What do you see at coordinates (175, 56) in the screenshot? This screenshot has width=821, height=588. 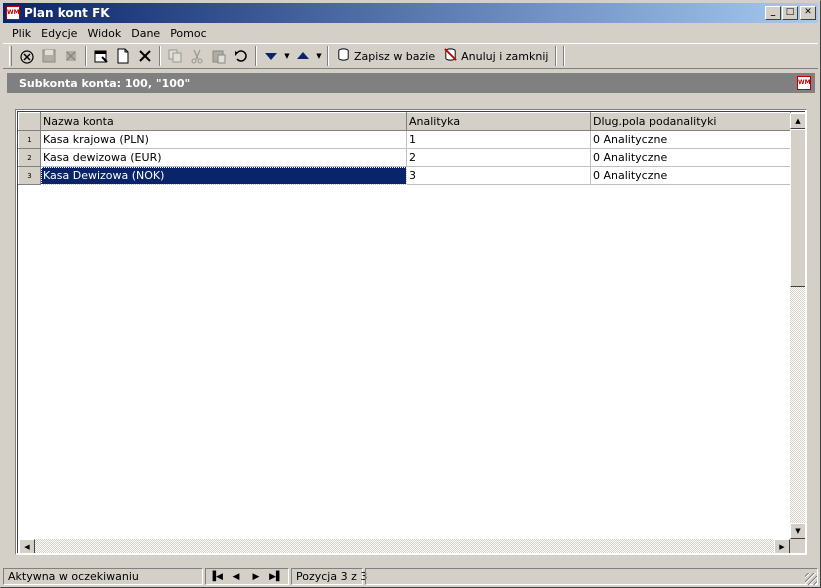 I see `copy-icon` at bounding box center [175, 56].